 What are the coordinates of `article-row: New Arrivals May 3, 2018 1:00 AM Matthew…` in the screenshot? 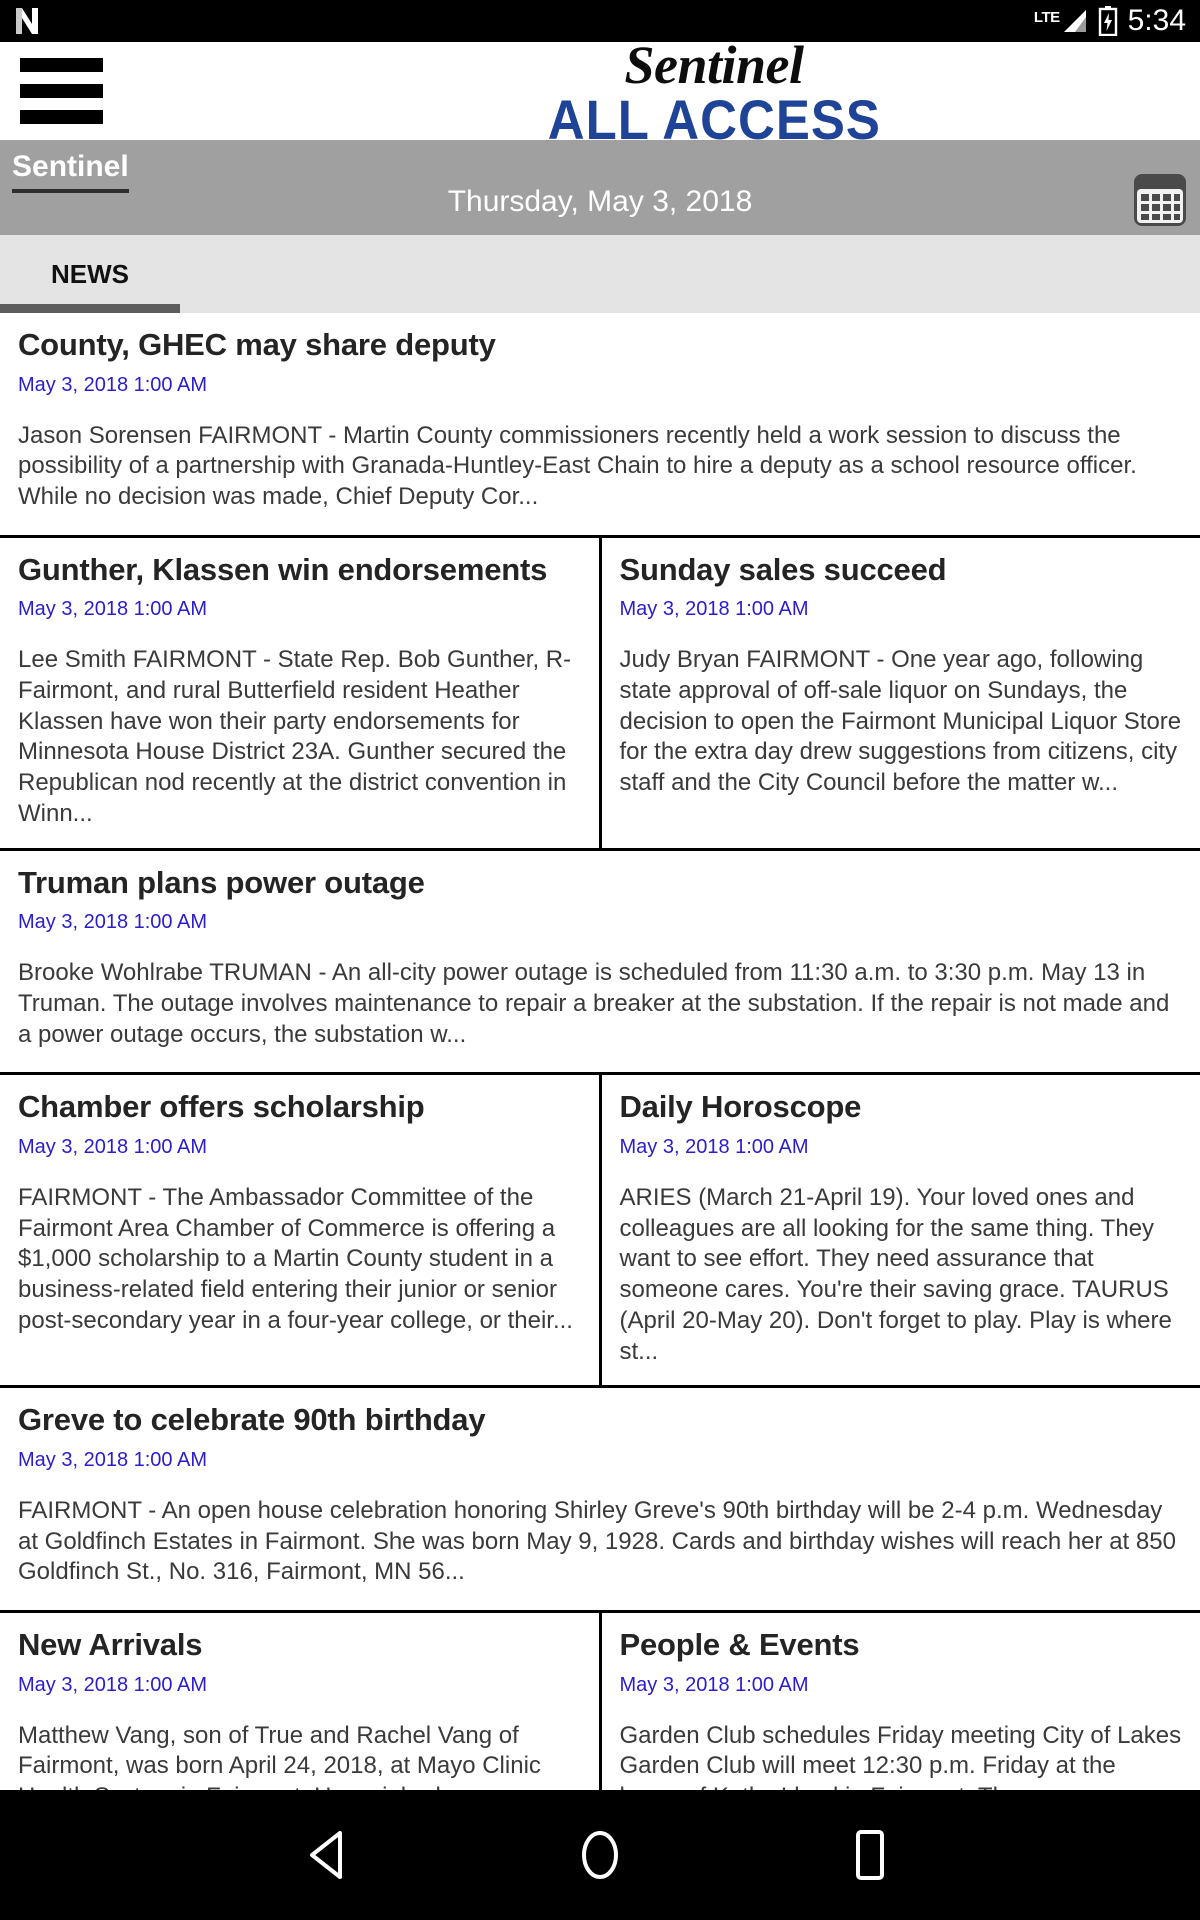 It's located at (600, 1699).